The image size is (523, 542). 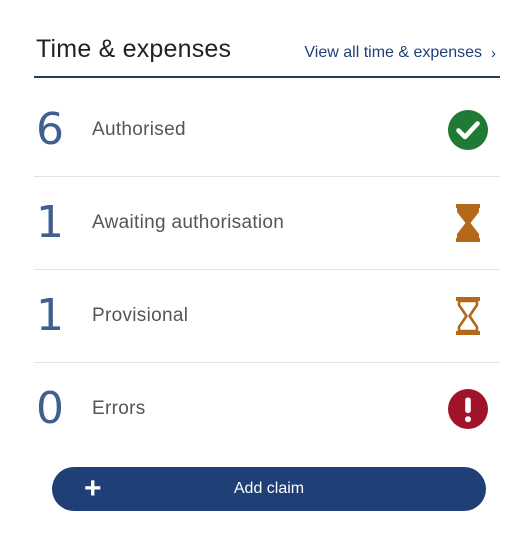 I want to click on status-label: Awaiting authorisation, so click(x=188, y=222).